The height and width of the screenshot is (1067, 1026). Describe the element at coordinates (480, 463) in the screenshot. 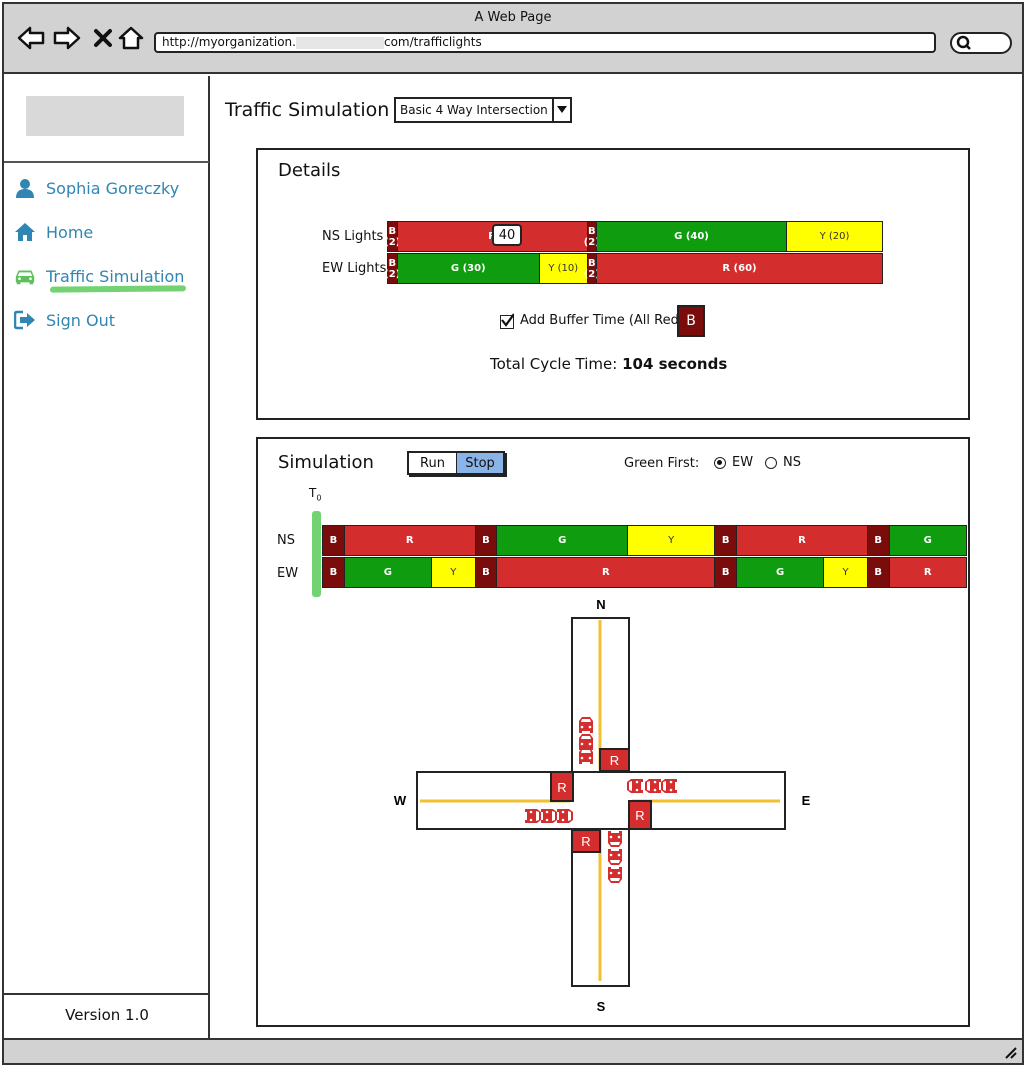

I see `stop-button: Stop` at that location.